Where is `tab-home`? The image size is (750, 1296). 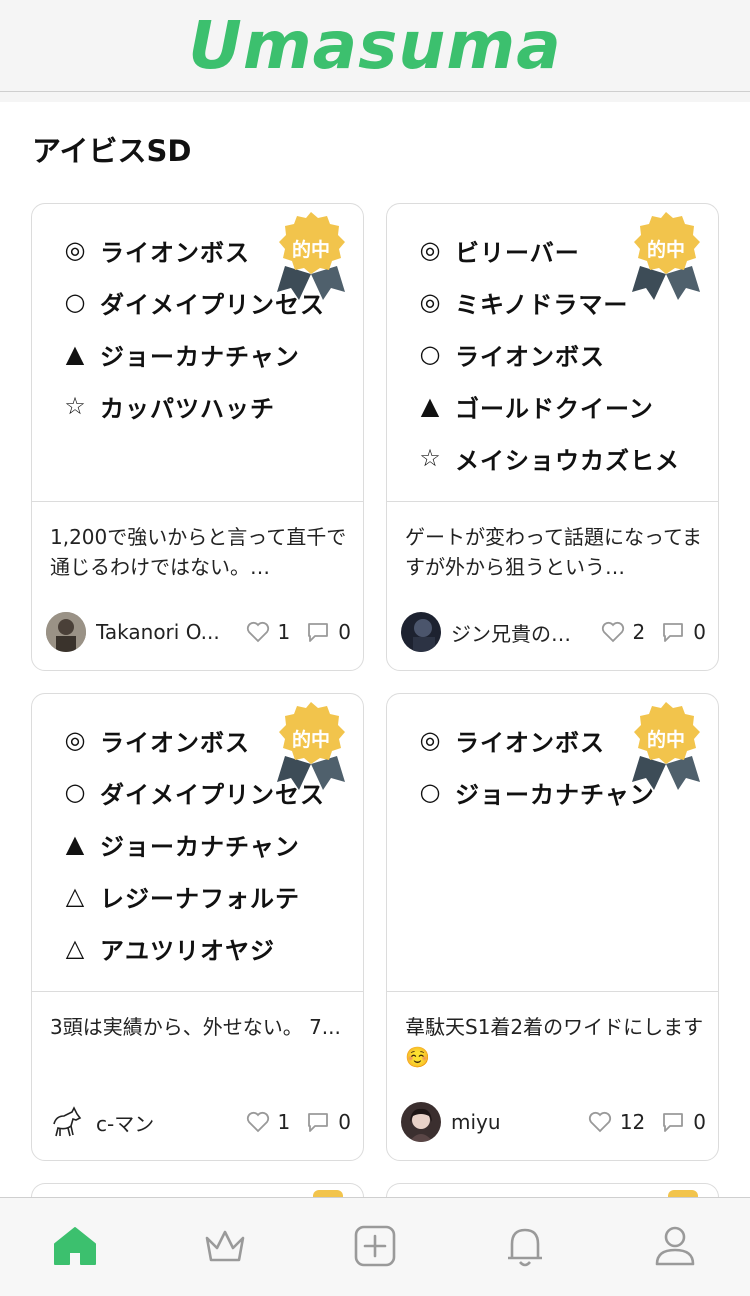
tab-home is located at coordinates (75, 1246).